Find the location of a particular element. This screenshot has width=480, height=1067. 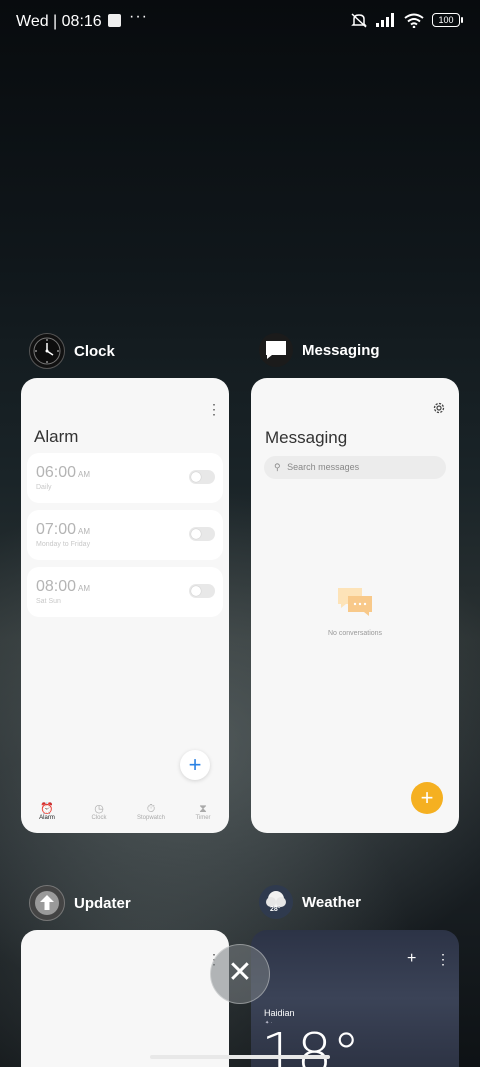

close-icon: ✕ is located at coordinates (240, 972).